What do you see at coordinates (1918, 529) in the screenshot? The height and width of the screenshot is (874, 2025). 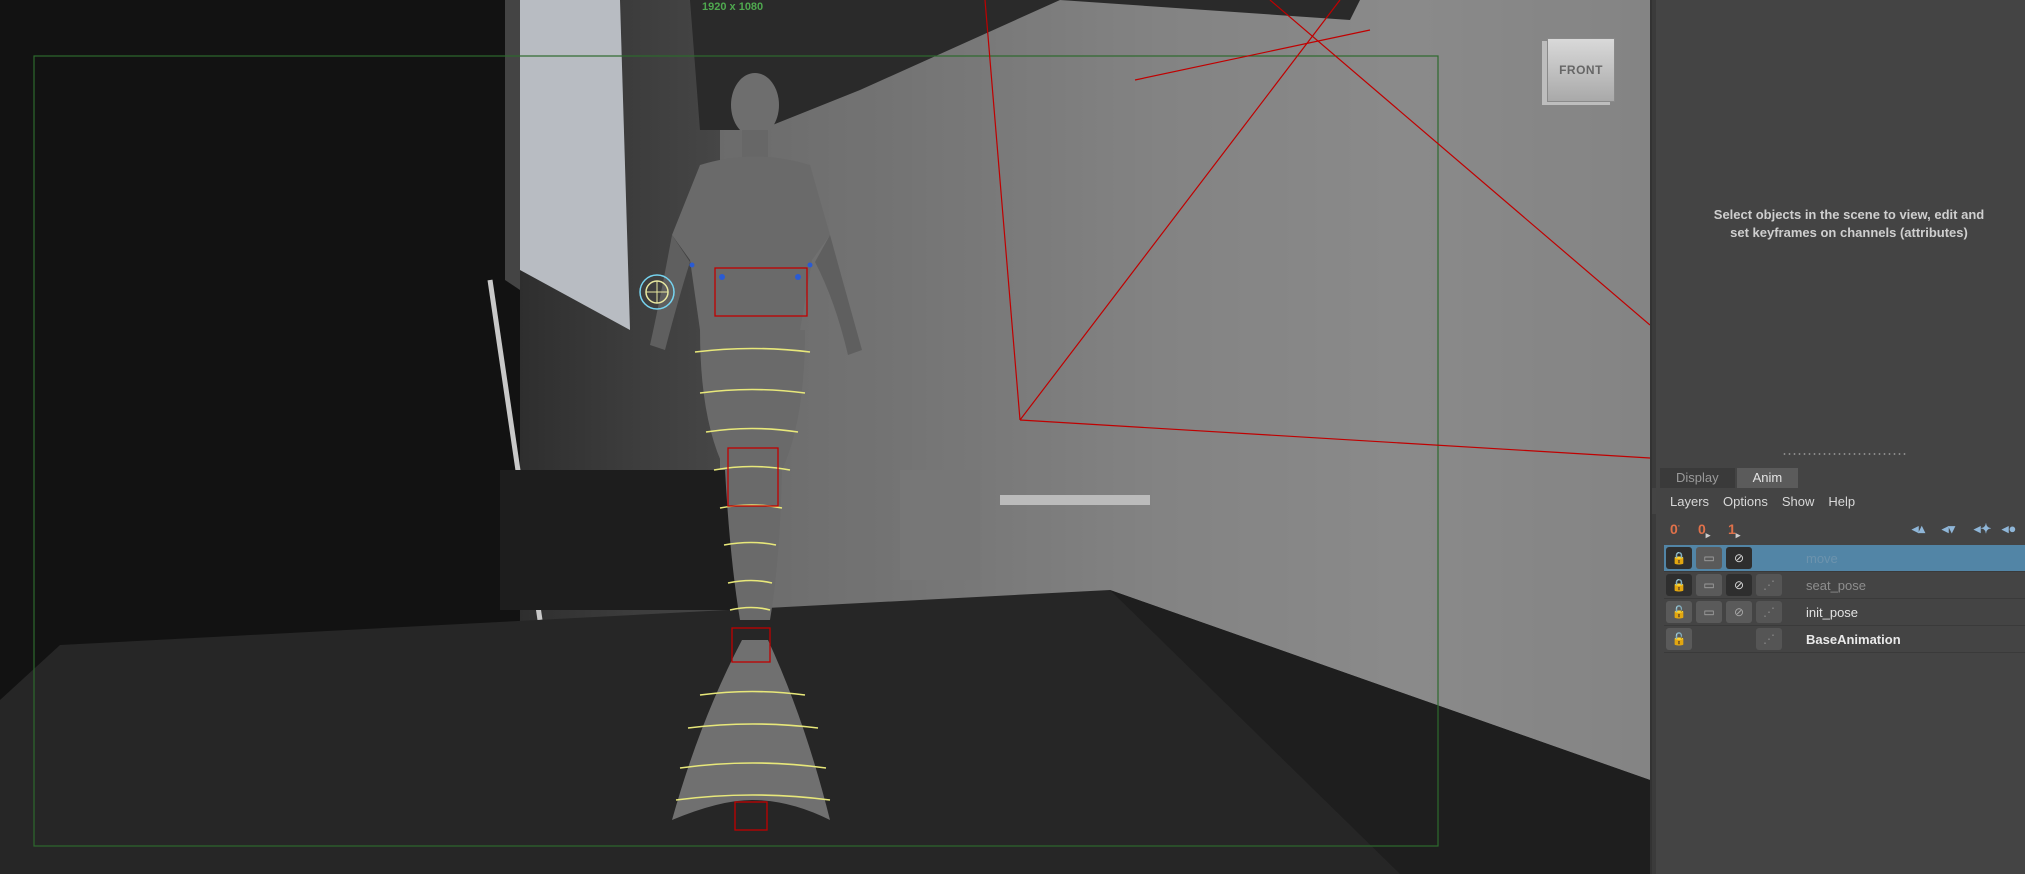 I see `move-layer-up-icon: ◂▴` at bounding box center [1918, 529].